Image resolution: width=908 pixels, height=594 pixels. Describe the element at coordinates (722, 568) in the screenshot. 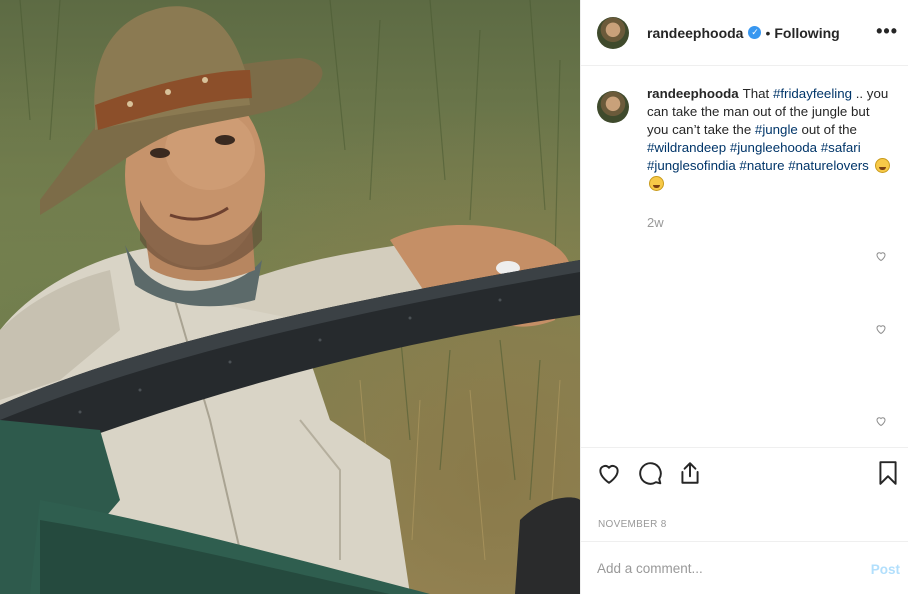

I see `comment-input` at that location.